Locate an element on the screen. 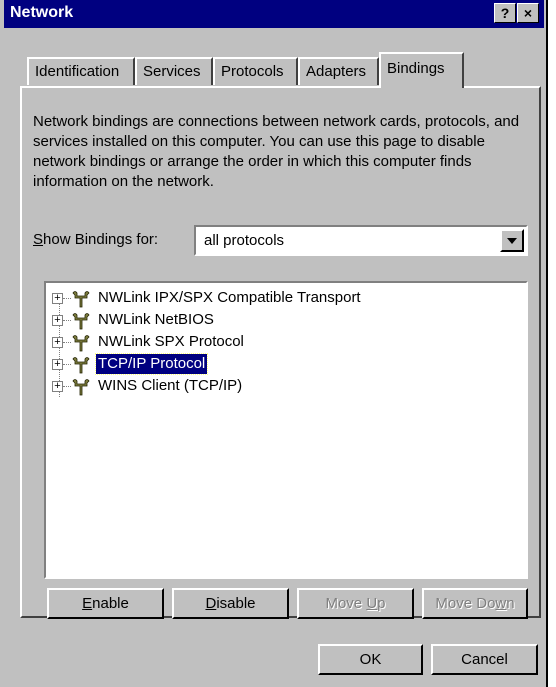  show-bindings-label: Show Bindings for: is located at coordinates (96, 239).